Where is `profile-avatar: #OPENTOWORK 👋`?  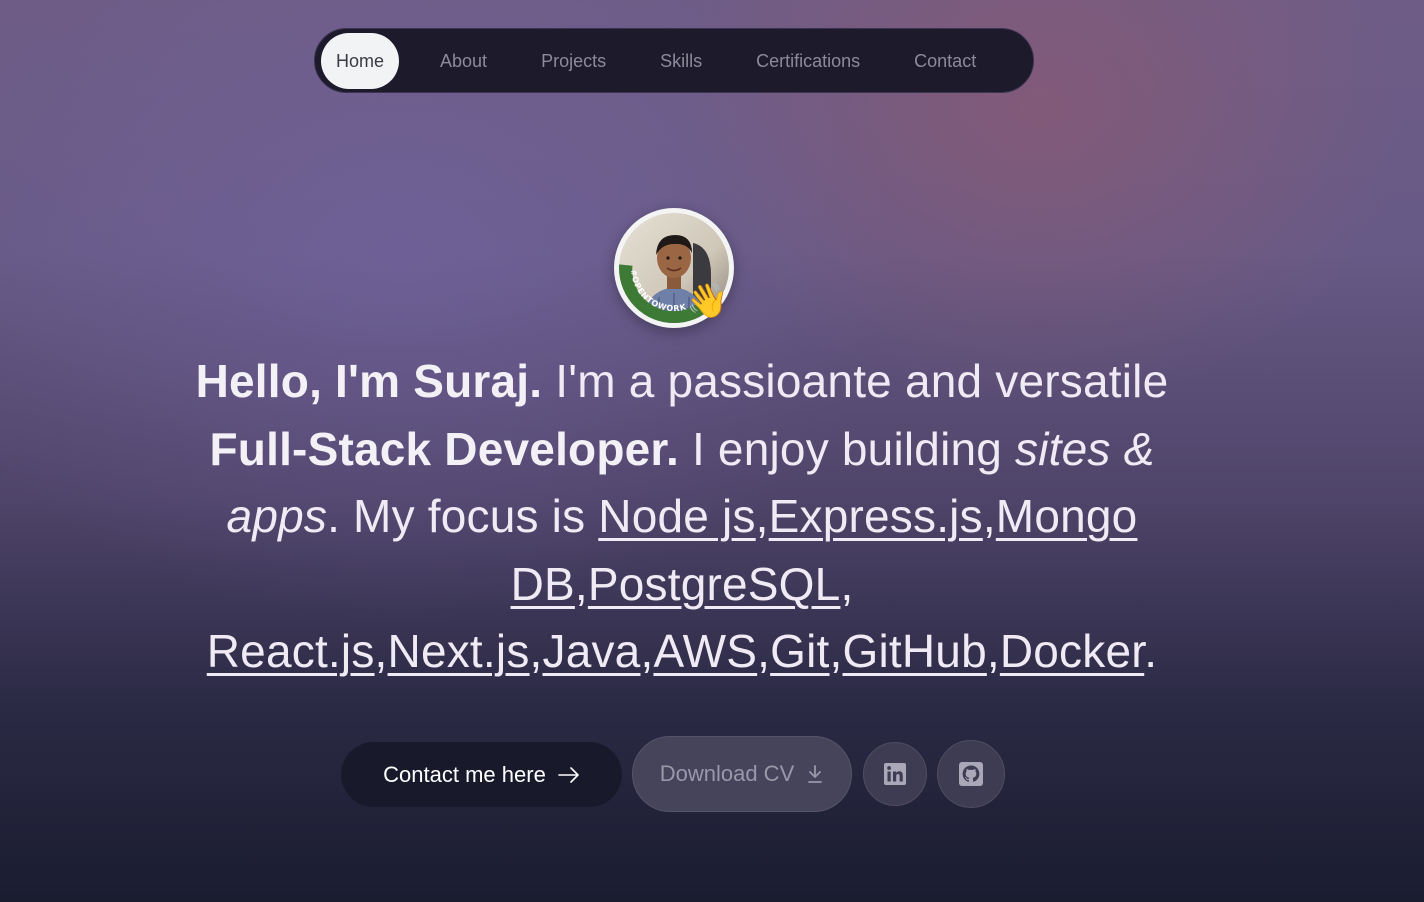 profile-avatar: #OPENTOWORK 👋 is located at coordinates (674, 268).